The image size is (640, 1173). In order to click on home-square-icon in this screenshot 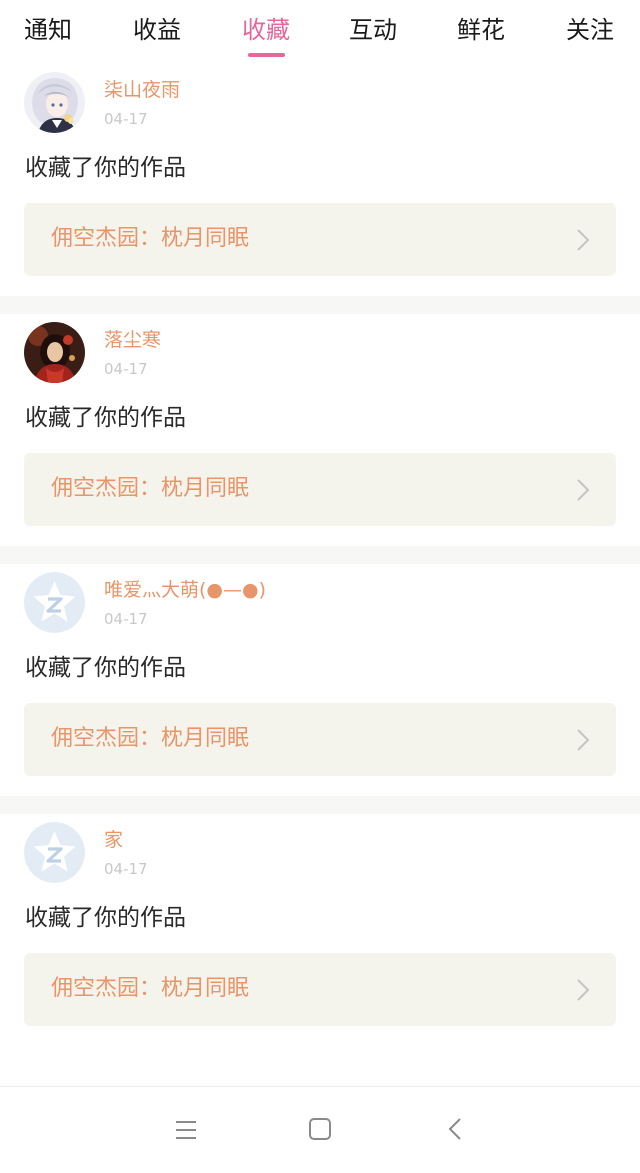, I will do `click(320, 1130)`.